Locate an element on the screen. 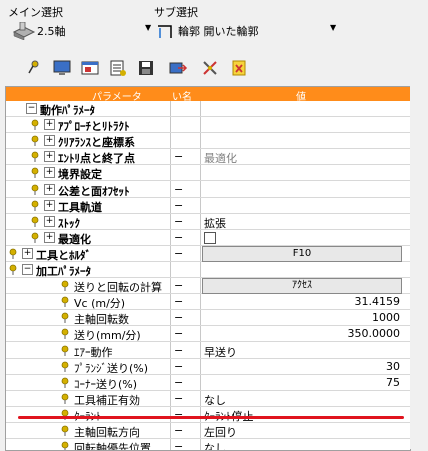 The width and height of the screenshot is (428, 451). table-row: Vc (m/分) − 31.4159 is located at coordinates (208, 302).